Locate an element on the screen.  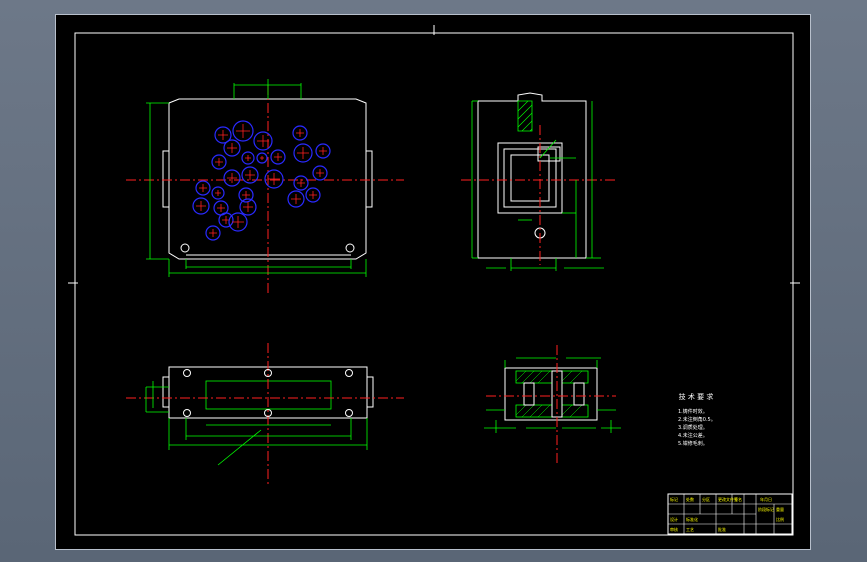
tb-count: 处数 is located at coordinates (690, 499).